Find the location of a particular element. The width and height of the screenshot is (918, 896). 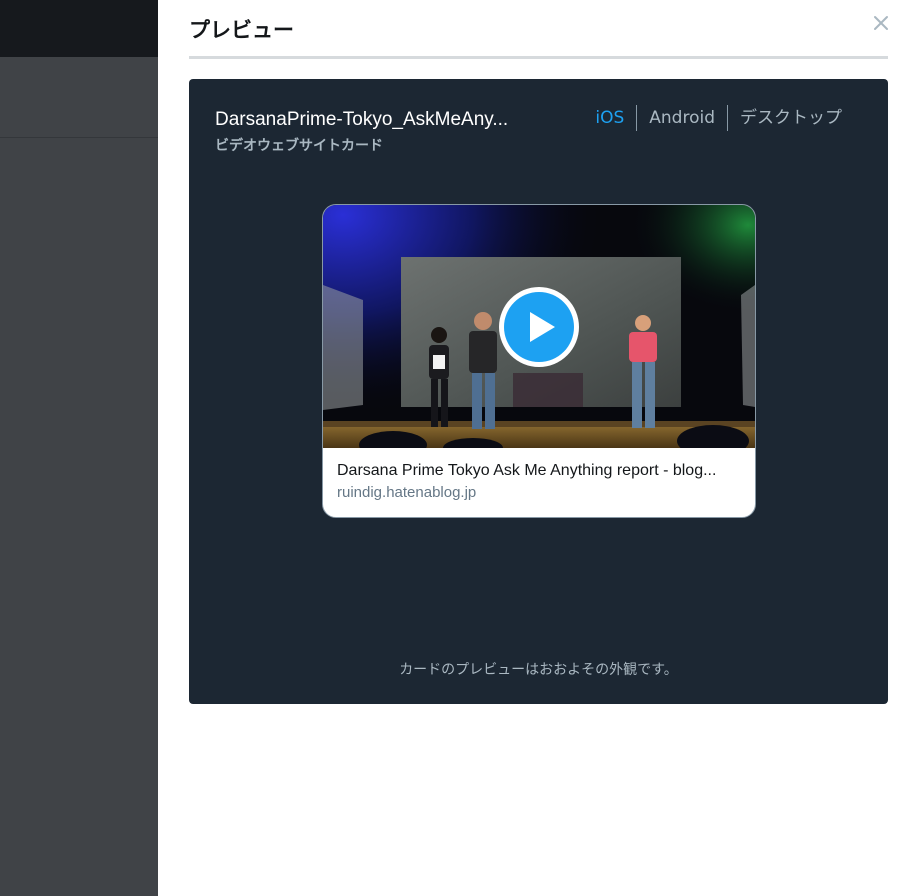

preview-disclaimer: カードのプレビューはおおよその外観です。 is located at coordinates (538, 670).